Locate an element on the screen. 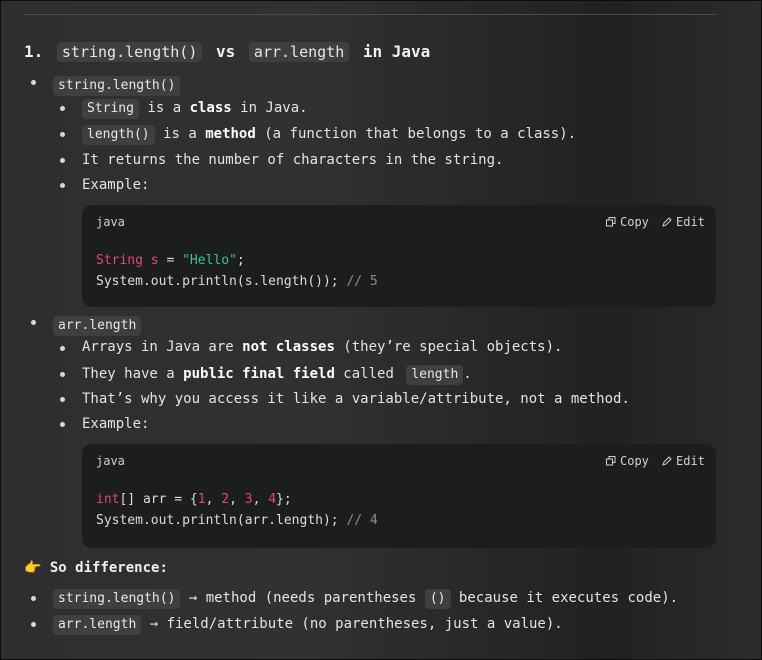 Image resolution: width=762 pixels, height=660 pixels. list-text: called is located at coordinates (368, 374).